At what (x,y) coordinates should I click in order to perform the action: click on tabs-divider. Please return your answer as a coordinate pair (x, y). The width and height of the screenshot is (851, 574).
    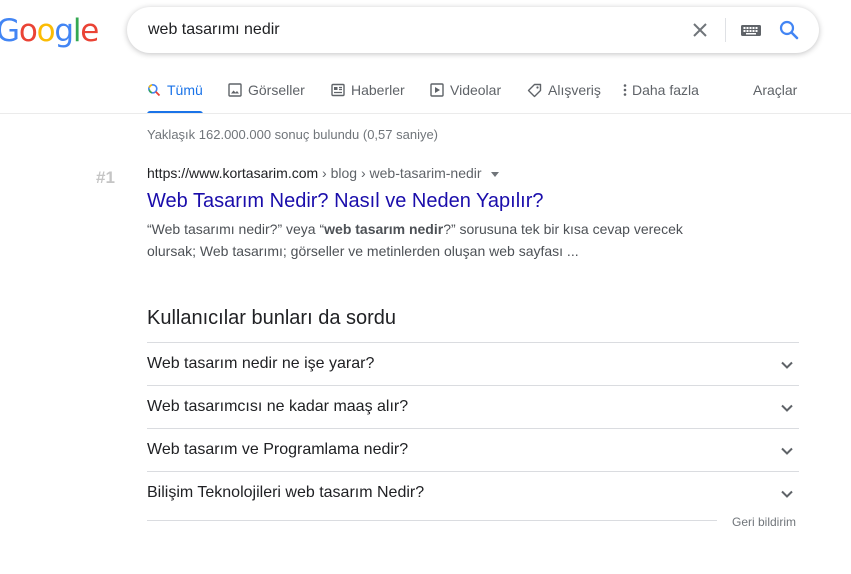
    Looking at the image, I should click on (425, 113).